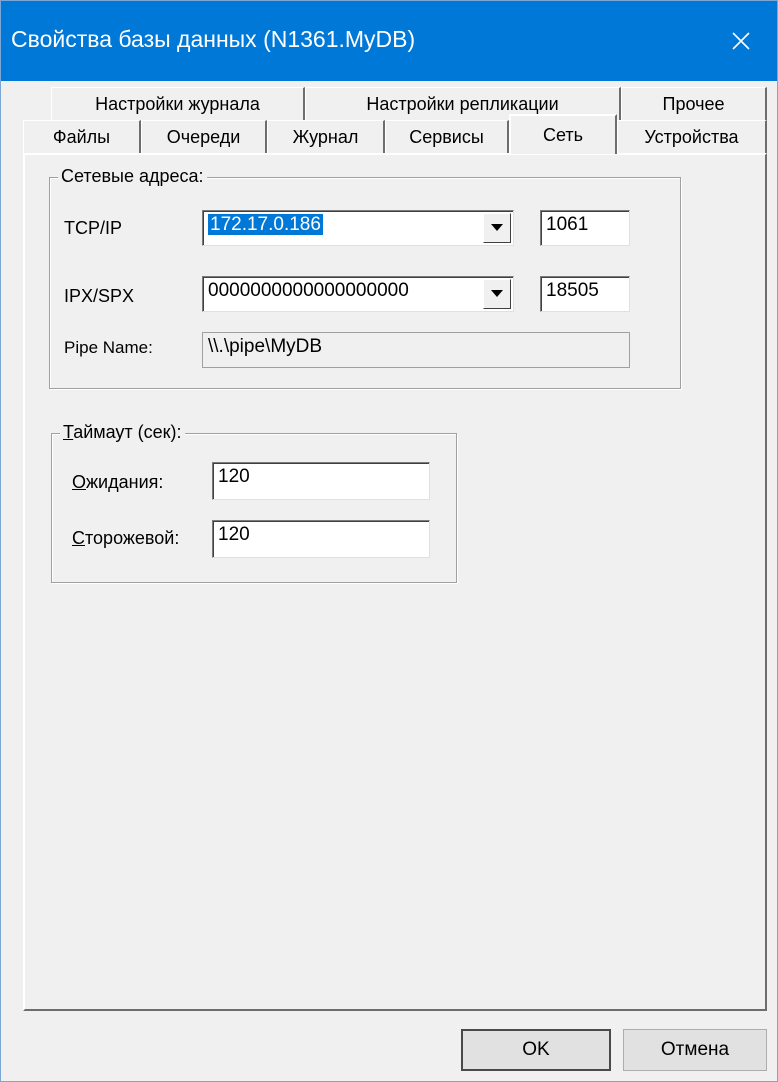 The height and width of the screenshot is (1082, 778). I want to click on tab-services: Сервисы, so click(447, 137).